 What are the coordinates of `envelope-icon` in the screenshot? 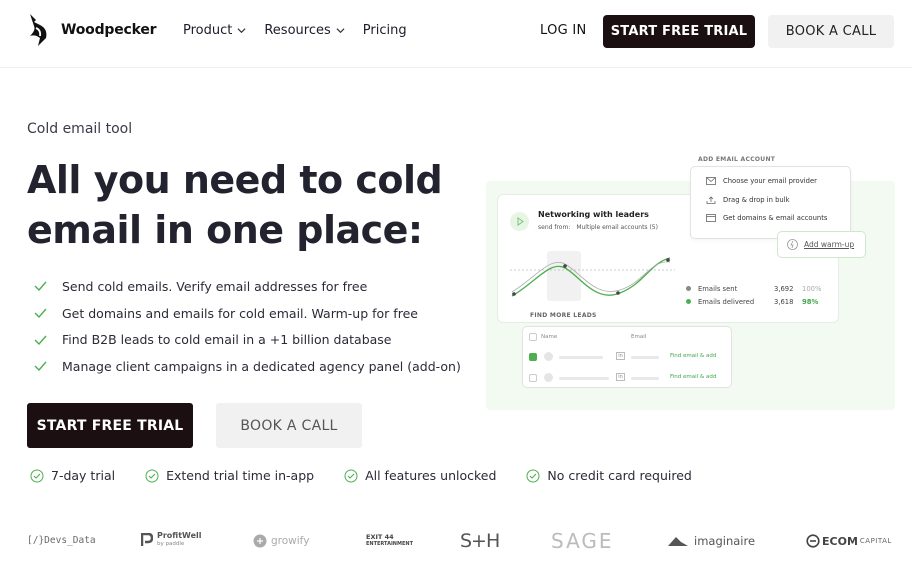 It's located at (711, 181).